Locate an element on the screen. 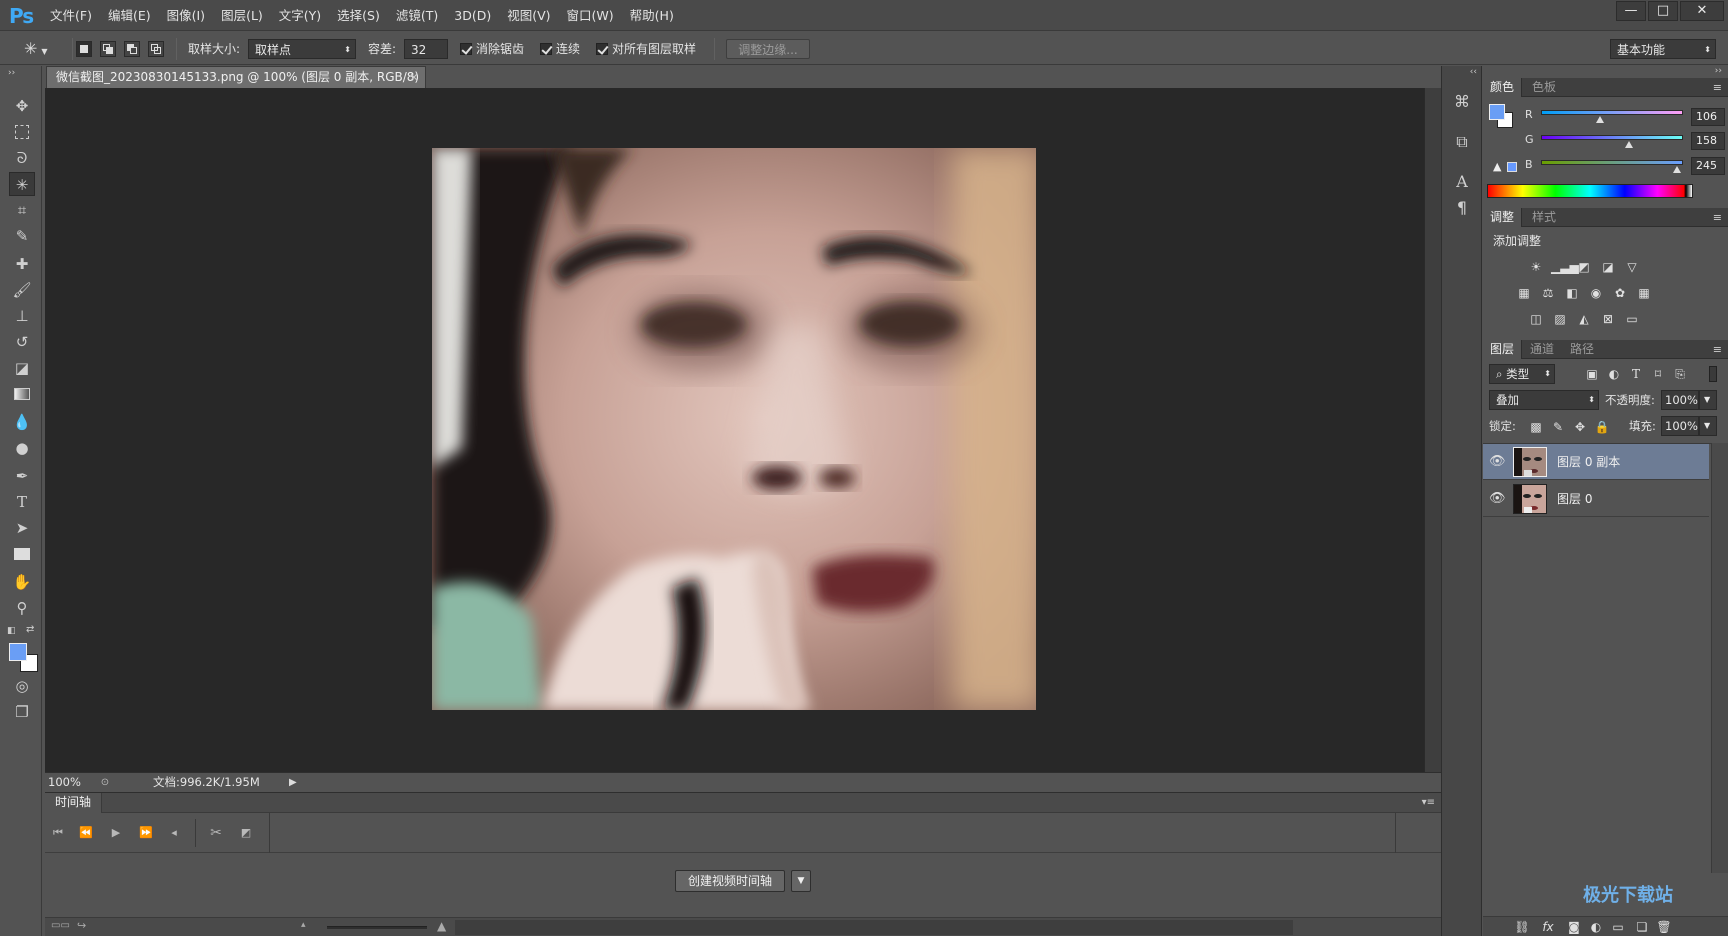 The height and width of the screenshot is (936, 1728). timeline-tab: 时间轴 is located at coordinates (74, 803).